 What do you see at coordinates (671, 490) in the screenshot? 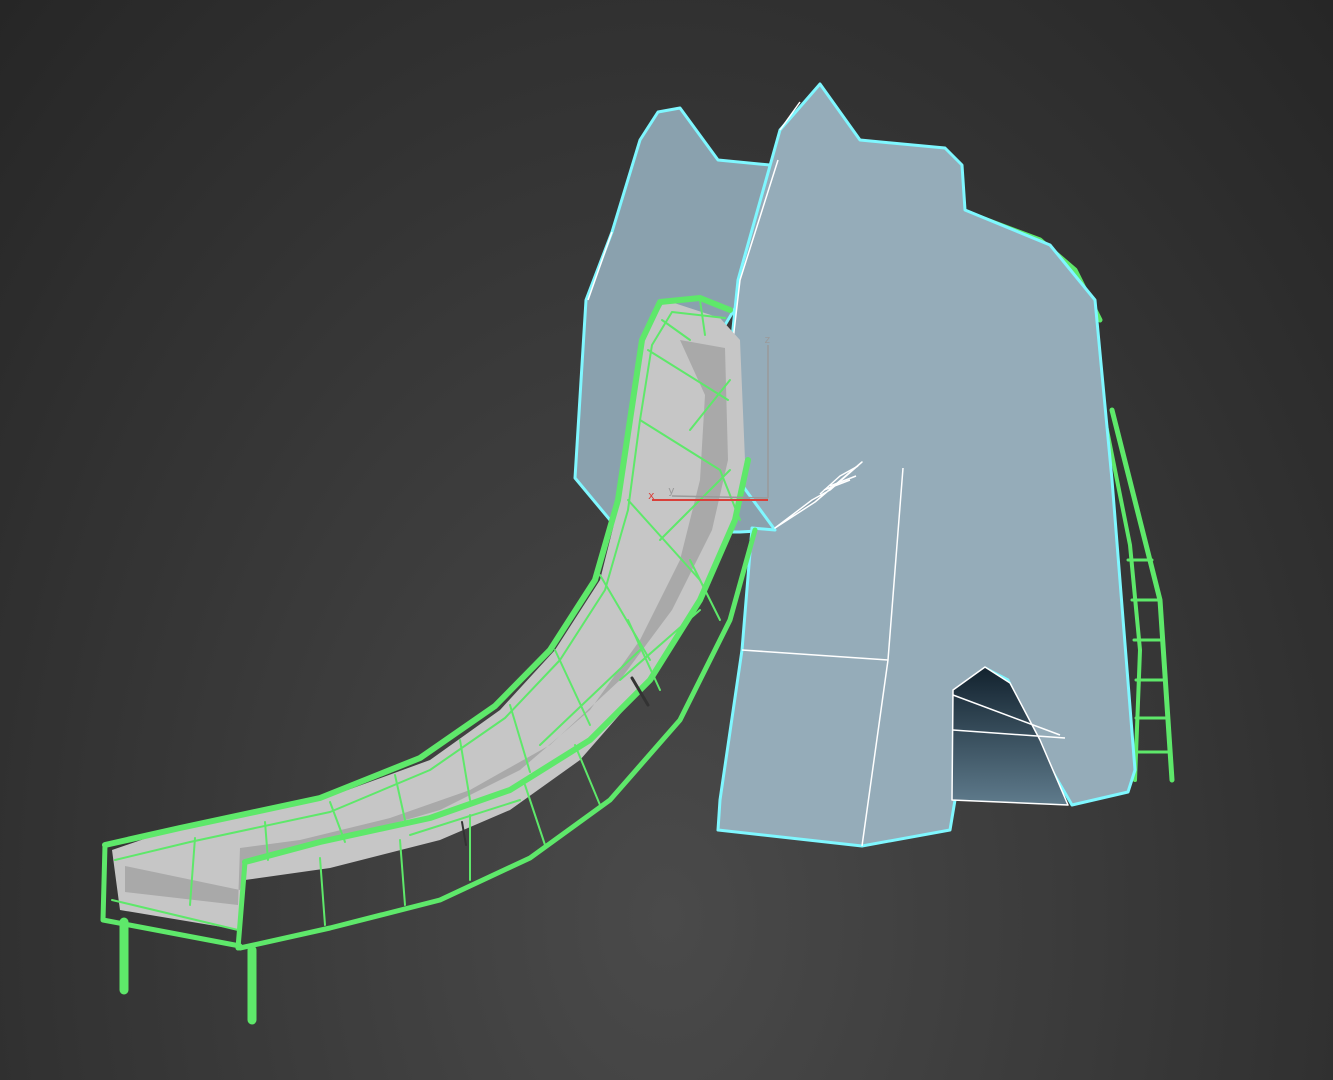
I see `gizmo-y-label: y` at bounding box center [671, 490].